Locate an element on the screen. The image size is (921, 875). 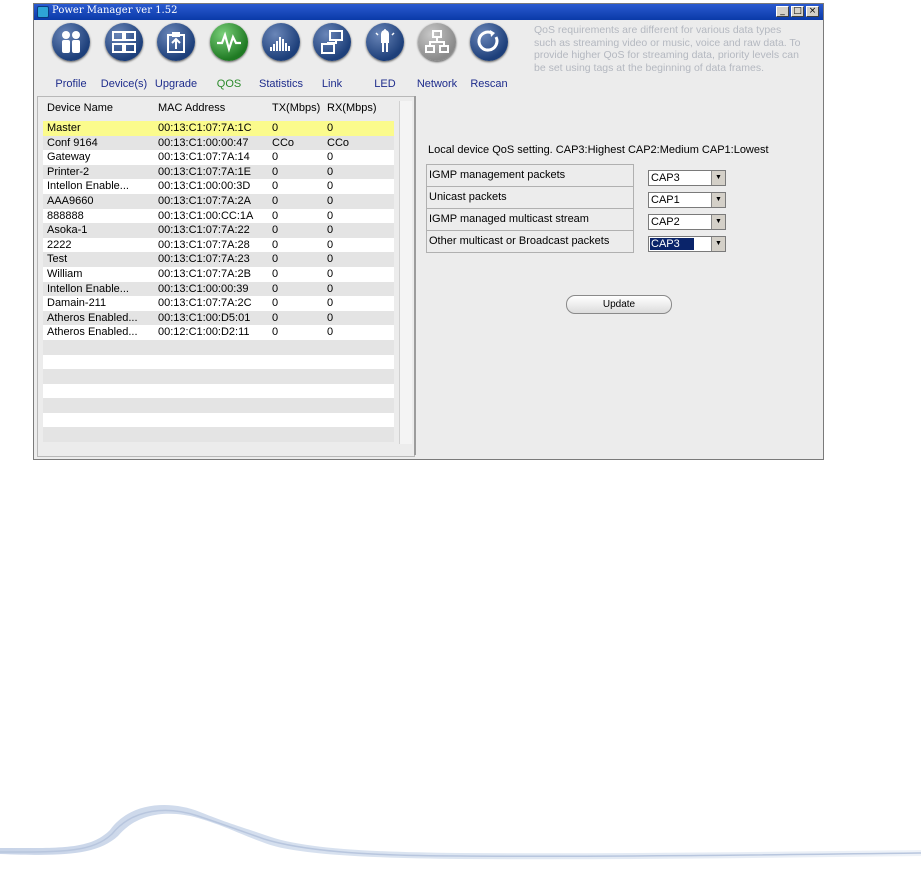
device-list-scrollbar is located at coordinates (405, 272).